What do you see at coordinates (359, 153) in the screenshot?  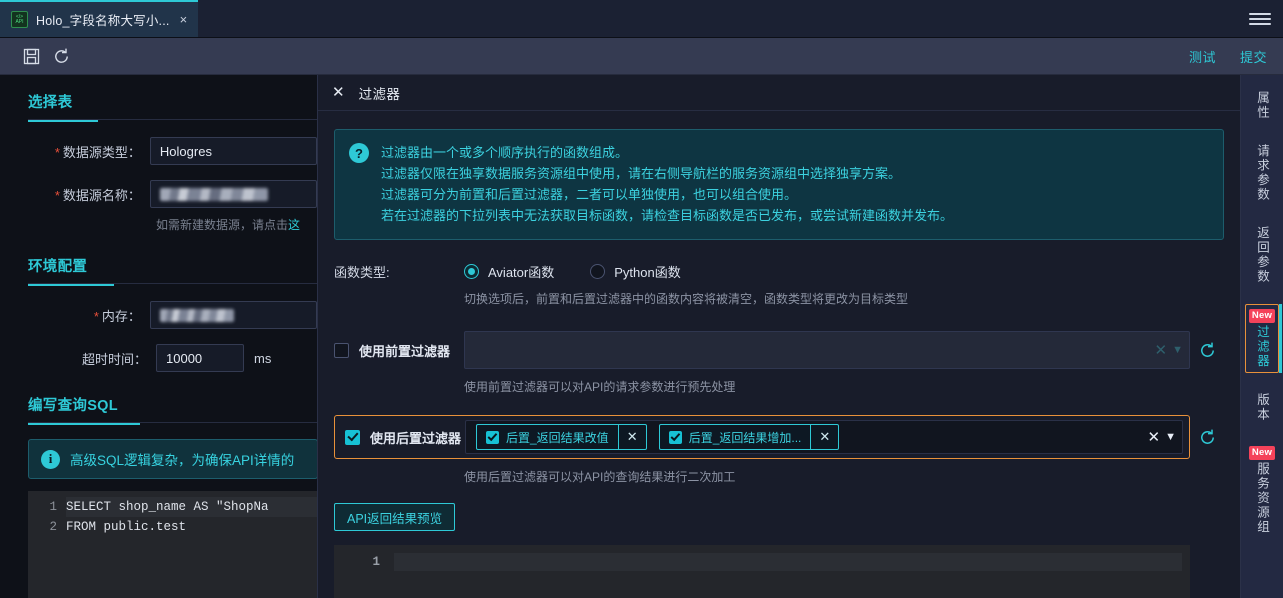 I see `question-icon: ?` at bounding box center [359, 153].